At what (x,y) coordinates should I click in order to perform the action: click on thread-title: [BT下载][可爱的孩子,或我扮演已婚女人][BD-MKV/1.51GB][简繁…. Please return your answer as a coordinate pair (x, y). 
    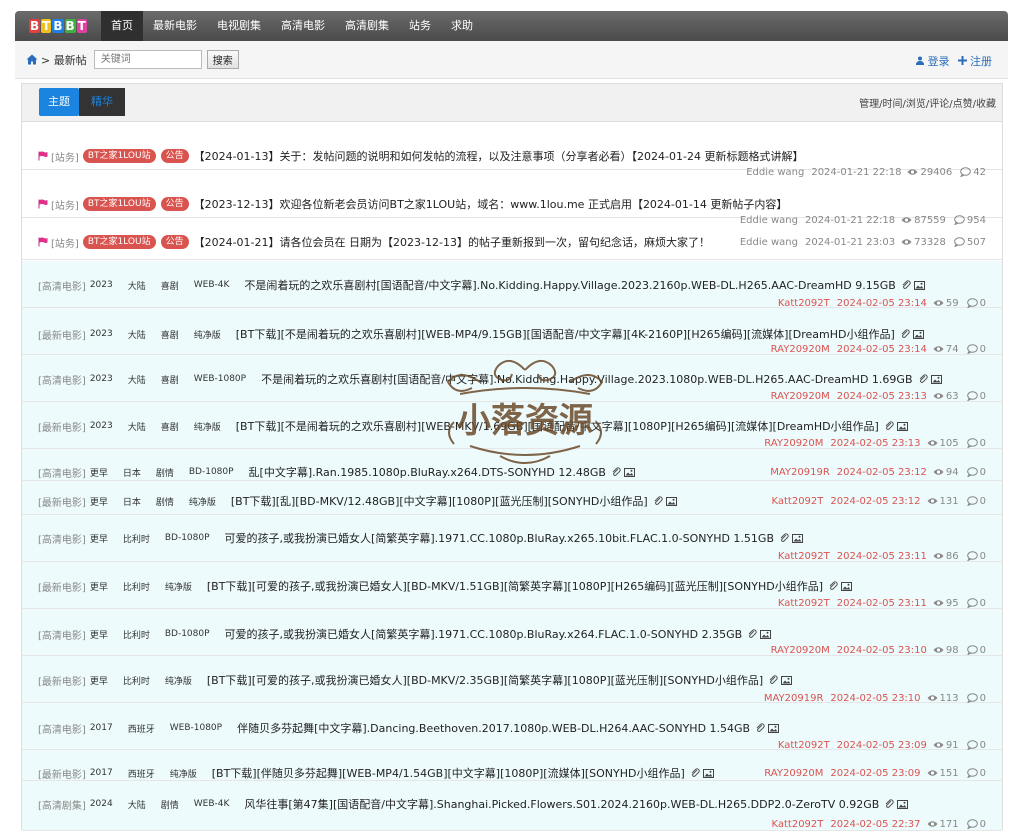
    Looking at the image, I should click on (515, 586).